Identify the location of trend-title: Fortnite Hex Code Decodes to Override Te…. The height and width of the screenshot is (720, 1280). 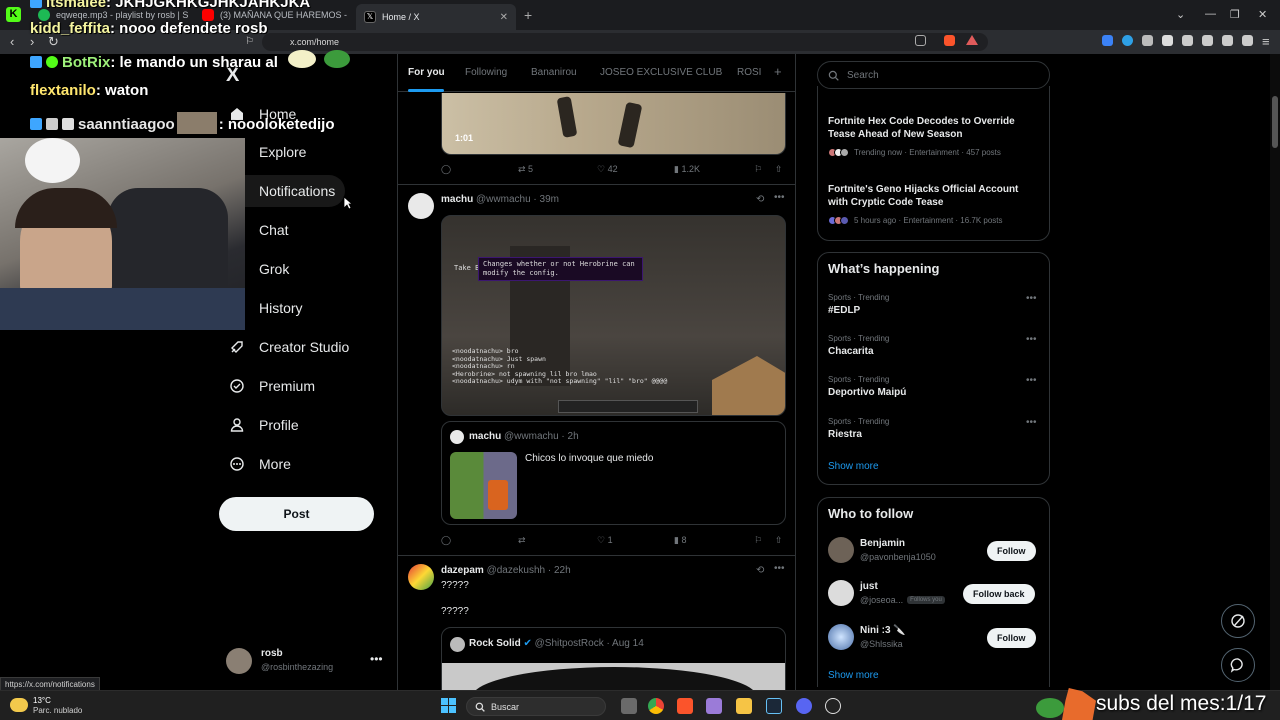
(933, 128).